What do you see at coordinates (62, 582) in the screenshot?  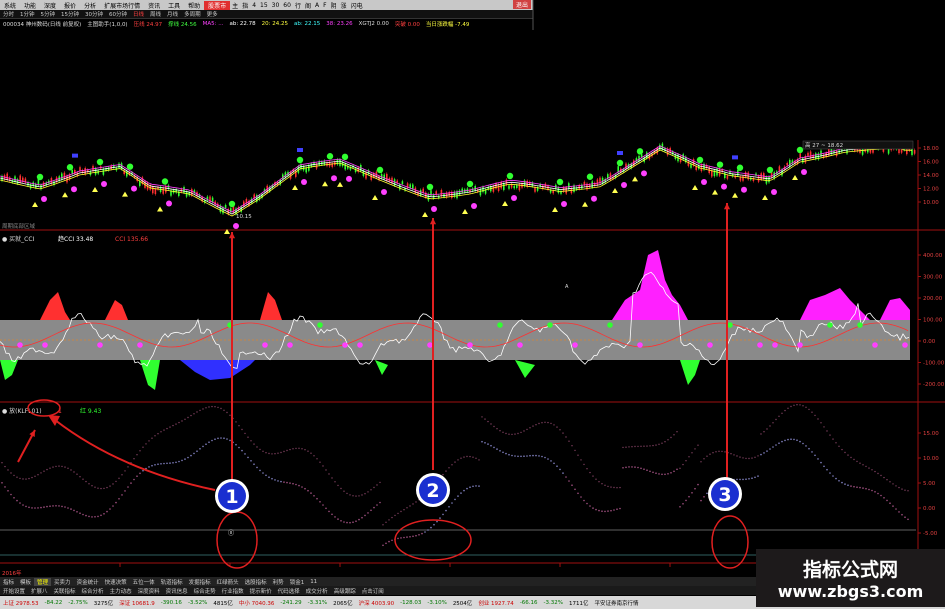 I see `indicator-tab-3: 买卖力` at bounding box center [62, 582].